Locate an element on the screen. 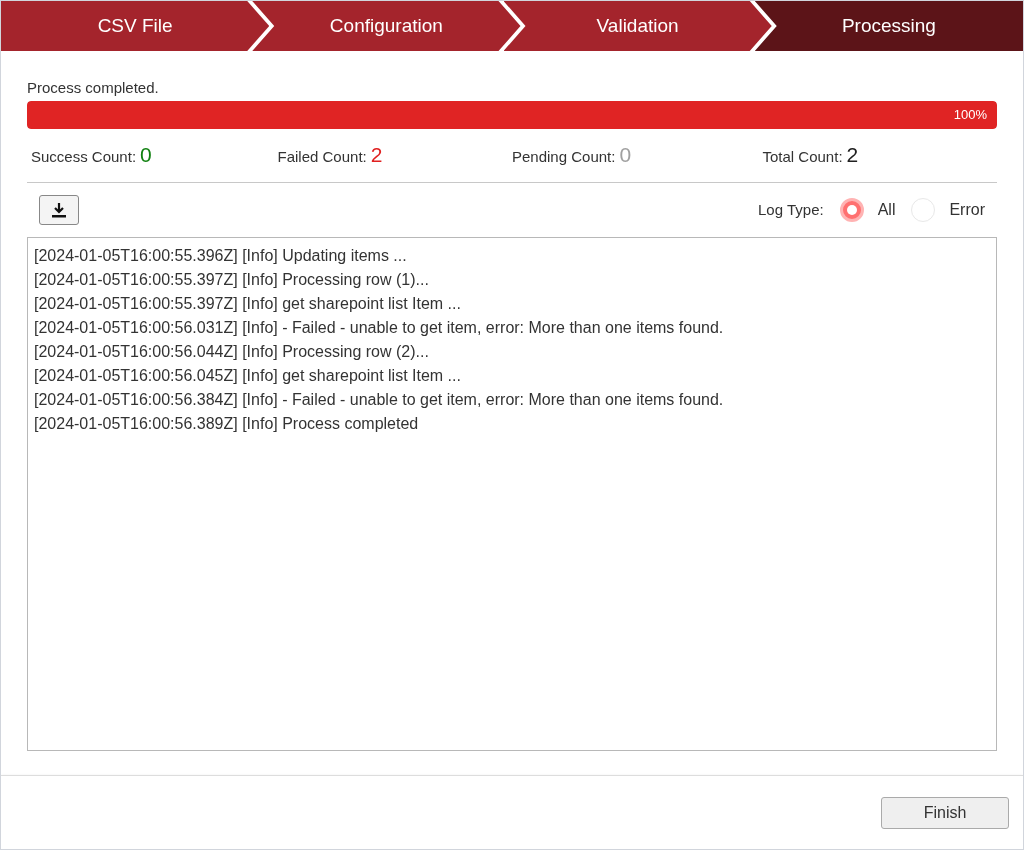  status-text: Process completed. is located at coordinates (93, 88).